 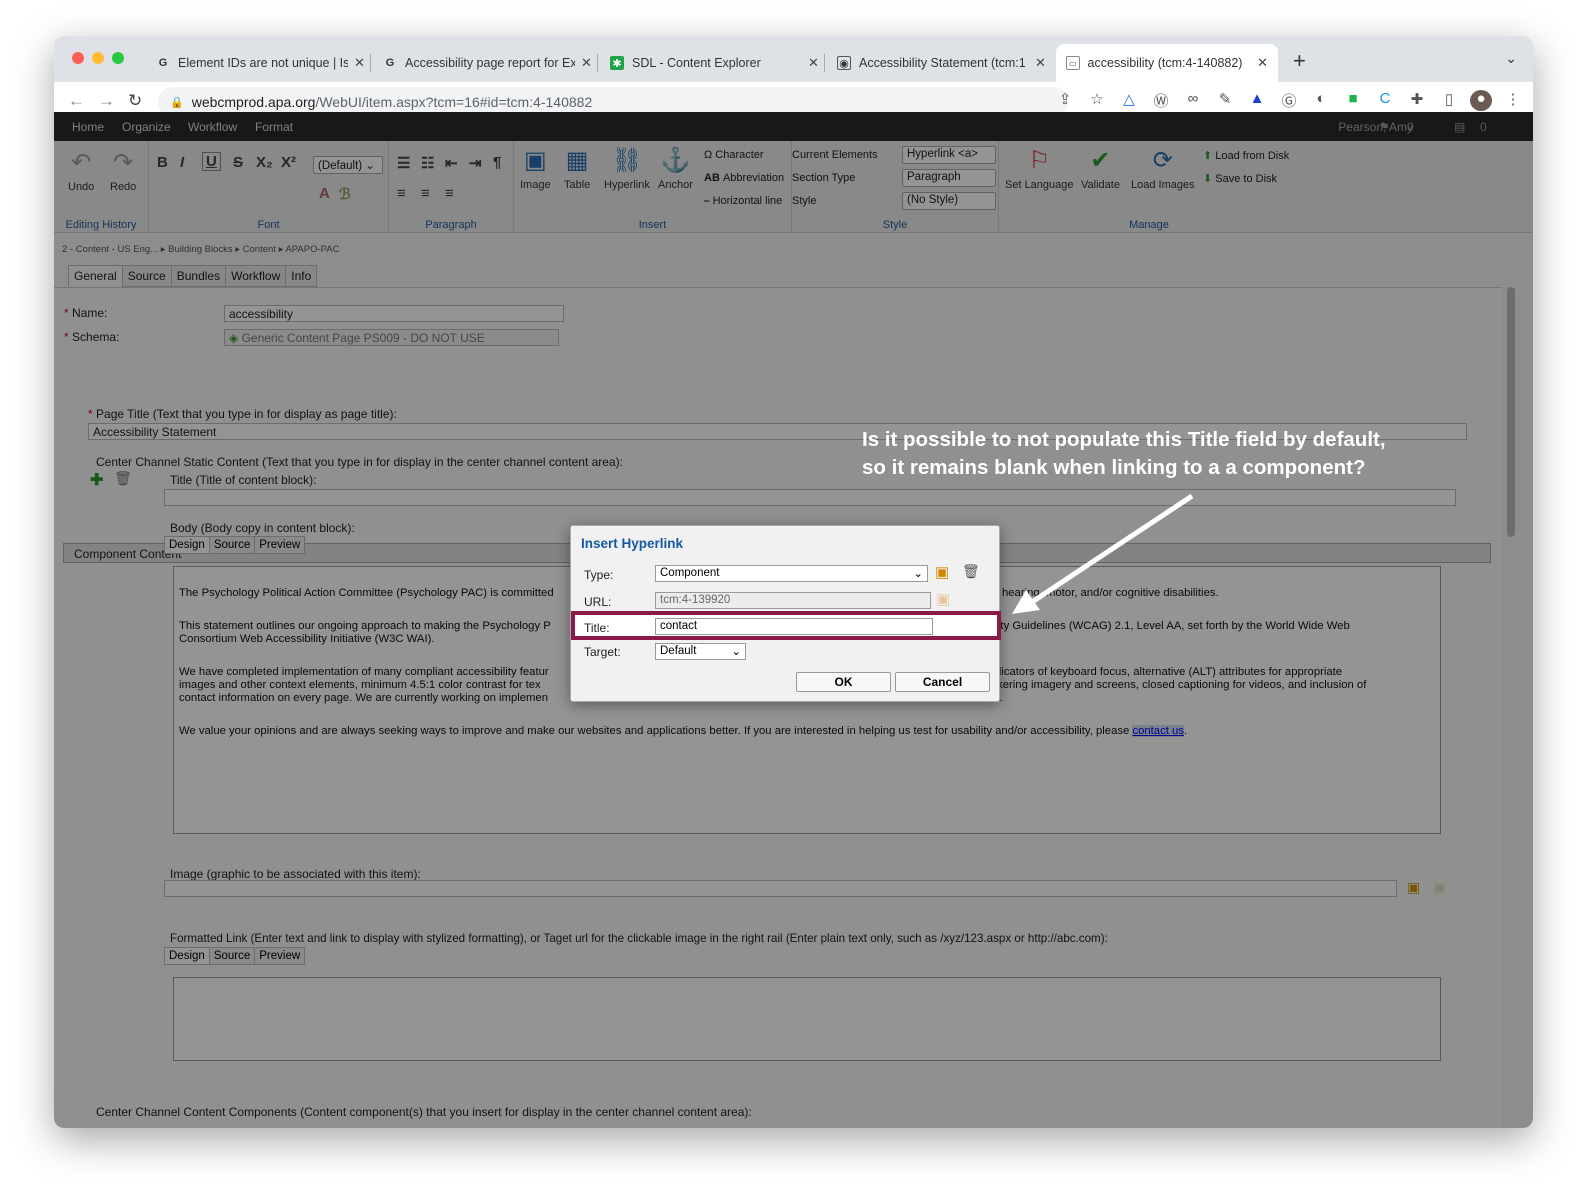 What do you see at coordinates (1073, 63) in the screenshot?
I see `document-icon: ▭` at bounding box center [1073, 63].